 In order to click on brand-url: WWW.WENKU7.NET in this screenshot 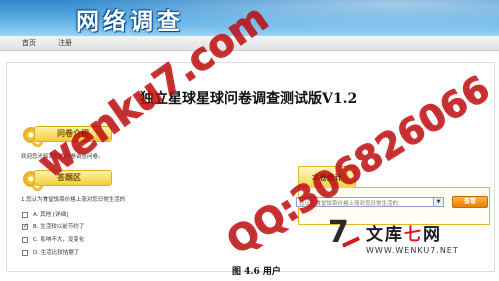, I will do `click(412, 250)`.